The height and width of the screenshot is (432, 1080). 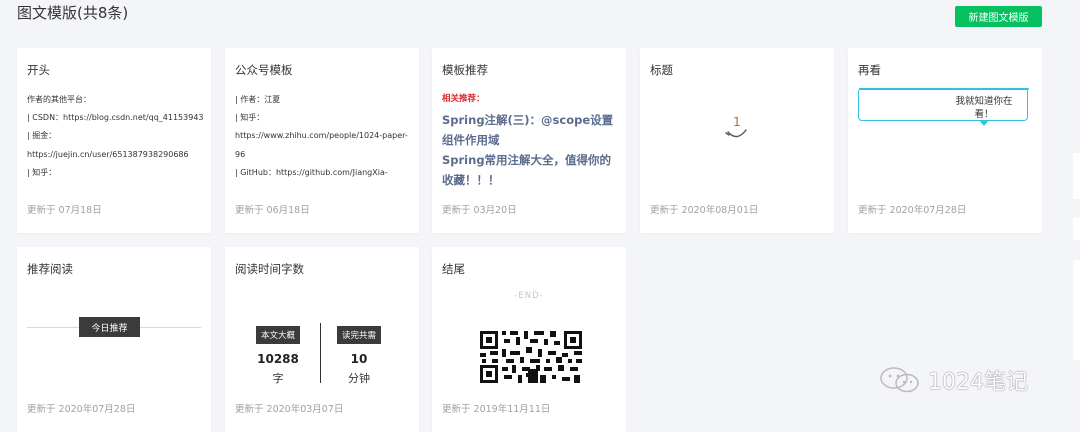 I want to click on card-title: 再看, so click(x=869, y=70).